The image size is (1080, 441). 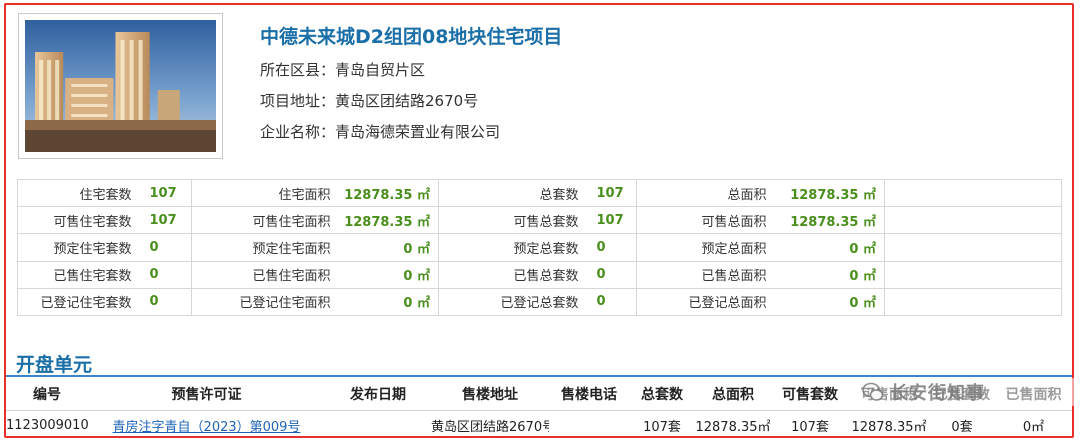 What do you see at coordinates (701, 247) in the screenshot?
I see `stat-label: 预定总面积` at bounding box center [701, 247].